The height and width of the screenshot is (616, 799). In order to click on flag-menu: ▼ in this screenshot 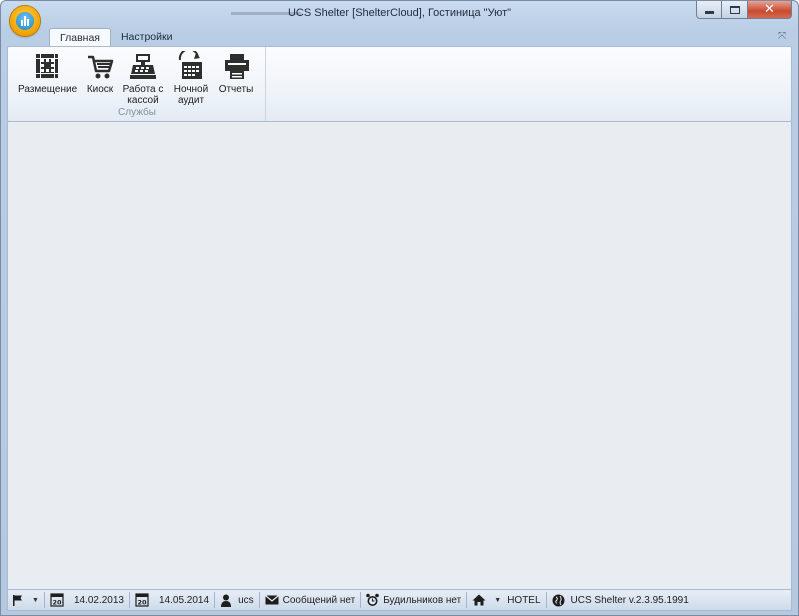, I will do `click(25, 600)`.